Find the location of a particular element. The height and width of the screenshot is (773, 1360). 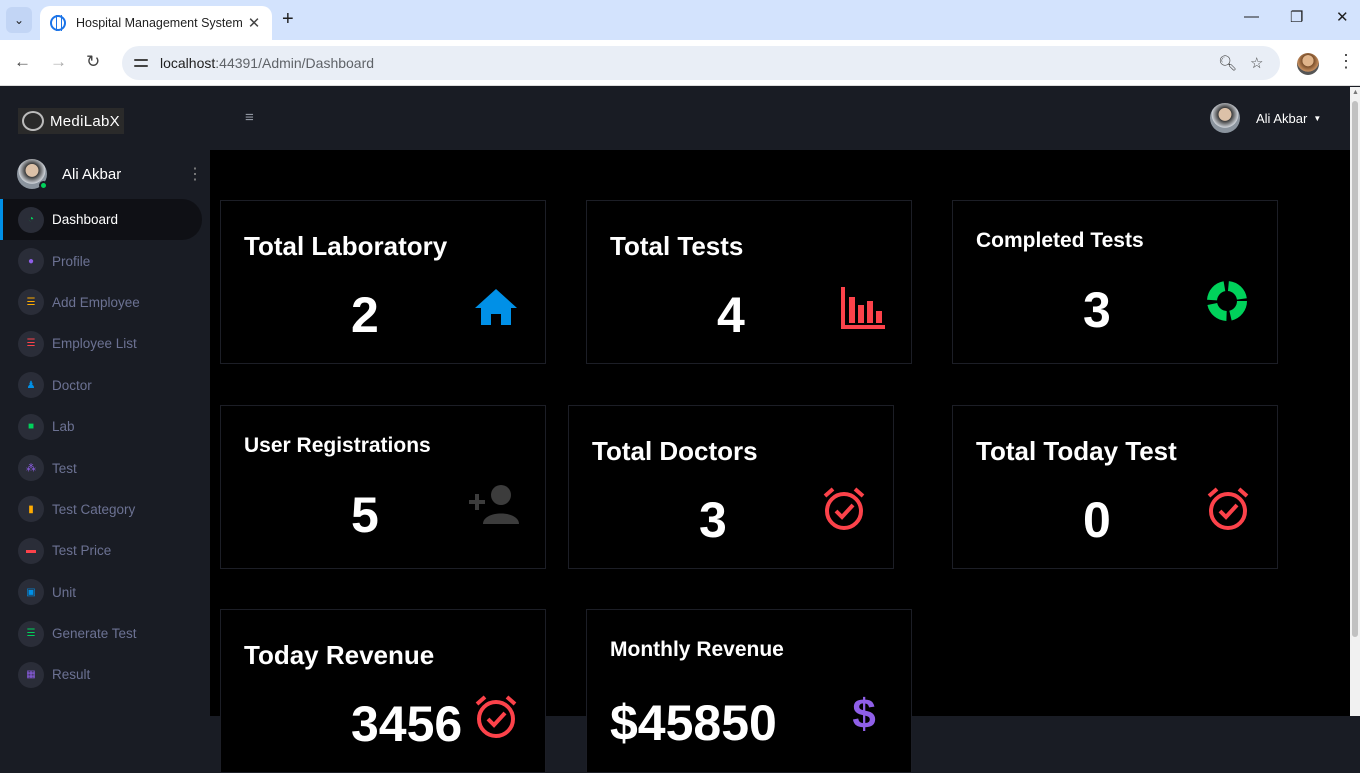

wallet-icon: ▬ is located at coordinates (31, 550).